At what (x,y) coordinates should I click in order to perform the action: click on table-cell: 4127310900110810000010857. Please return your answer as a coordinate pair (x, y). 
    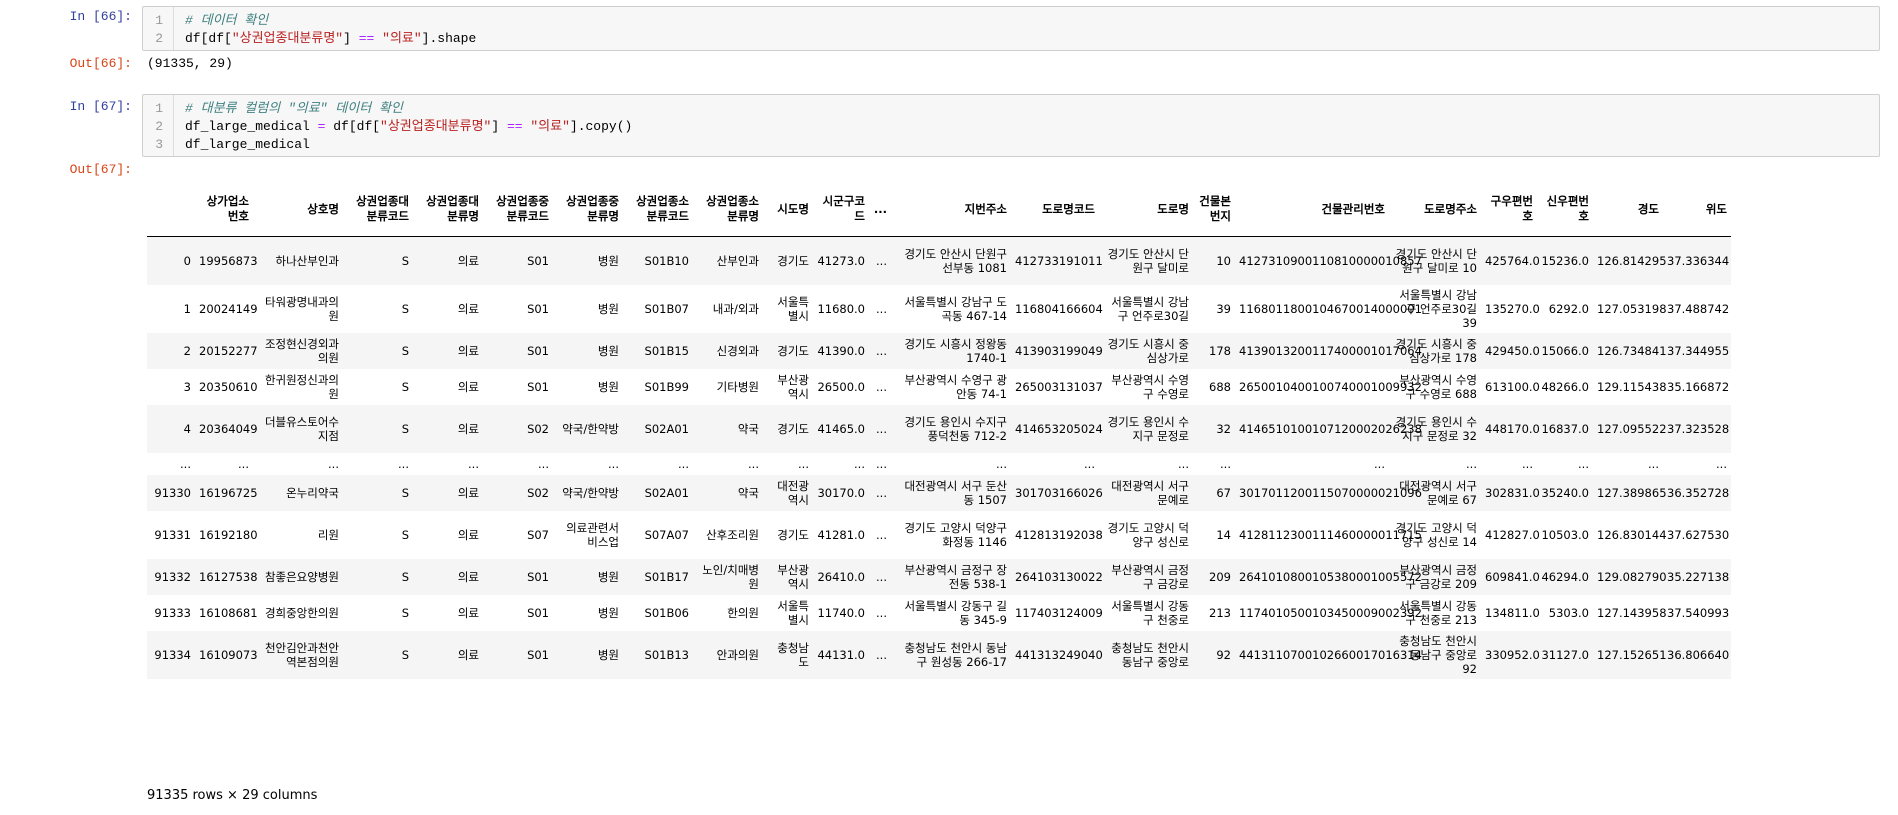
    Looking at the image, I should click on (1330, 260).